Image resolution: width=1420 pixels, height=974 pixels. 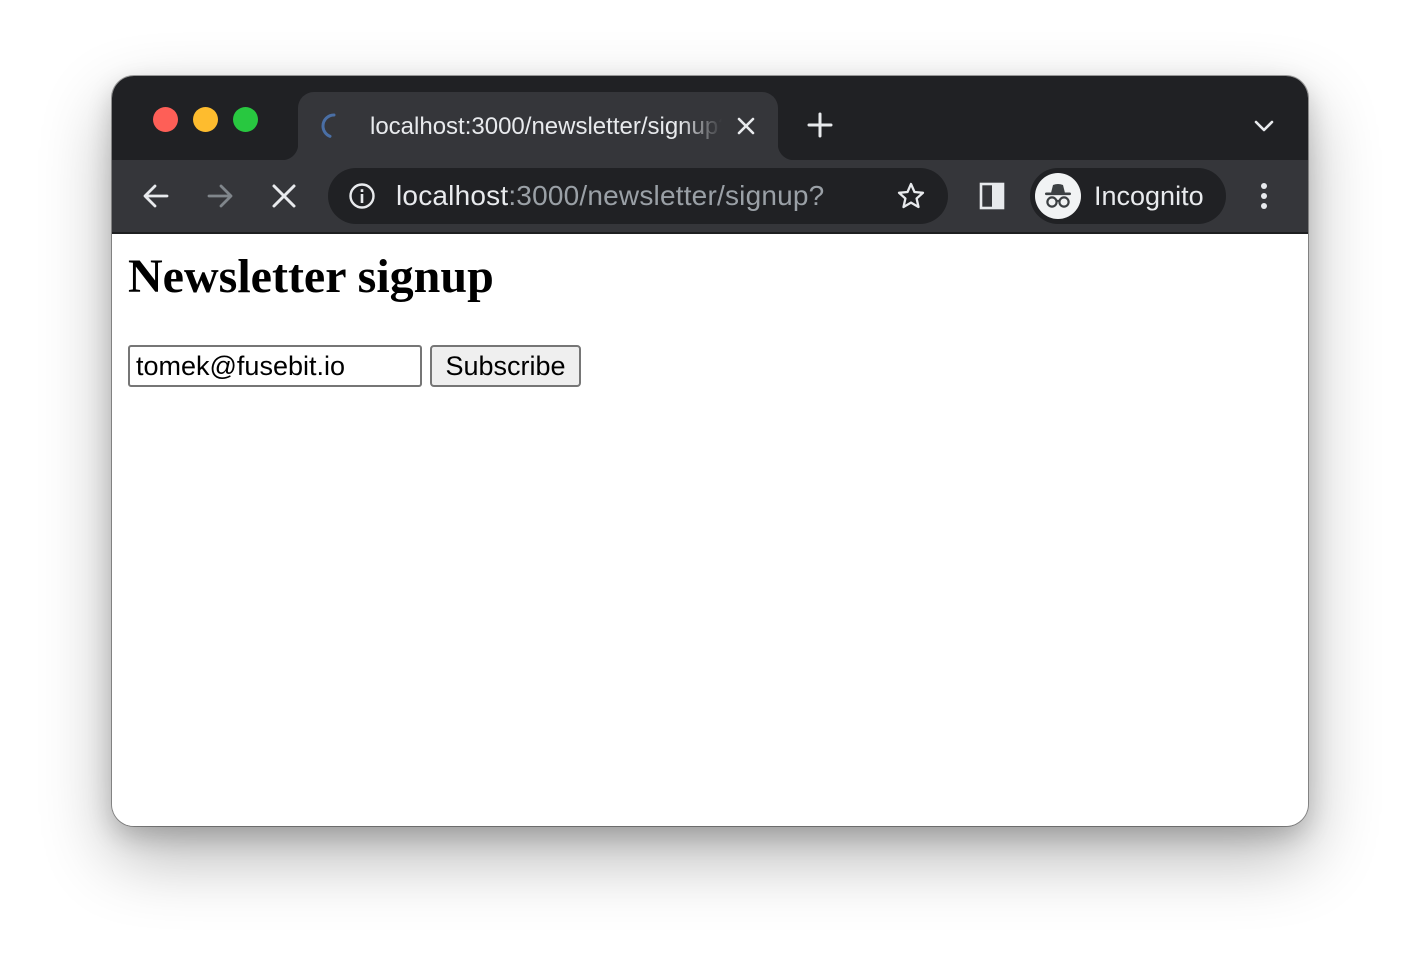 I want to click on zoom-window-button, so click(x=245, y=119).